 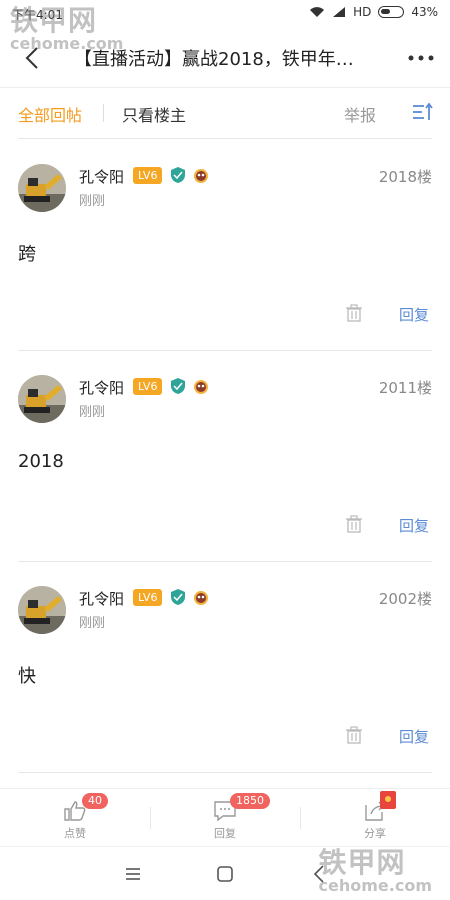 I want to click on reply-tab-label: 回复, so click(x=225, y=833).